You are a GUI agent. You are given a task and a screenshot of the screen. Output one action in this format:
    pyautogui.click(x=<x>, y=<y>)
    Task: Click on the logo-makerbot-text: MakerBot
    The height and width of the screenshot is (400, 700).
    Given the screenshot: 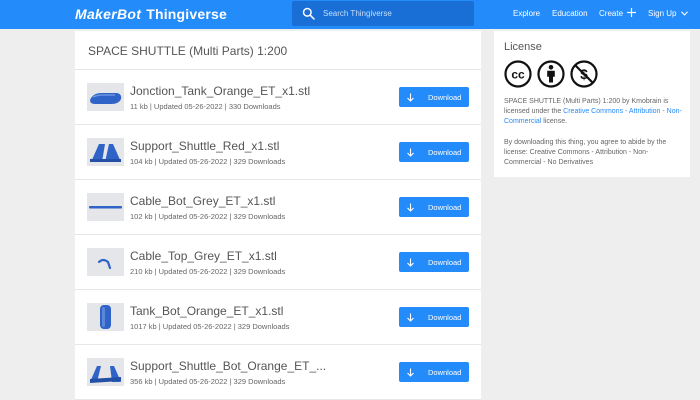 What is the action you would take?
    pyautogui.click(x=108, y=14)
    